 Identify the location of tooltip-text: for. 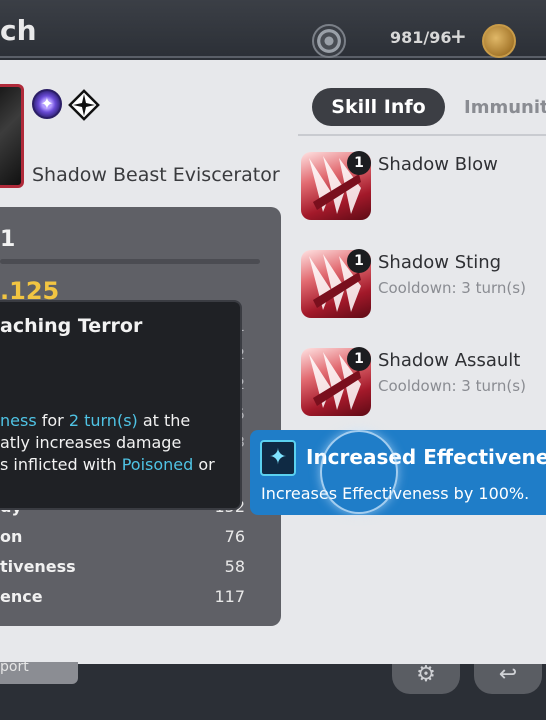
(52, 420).